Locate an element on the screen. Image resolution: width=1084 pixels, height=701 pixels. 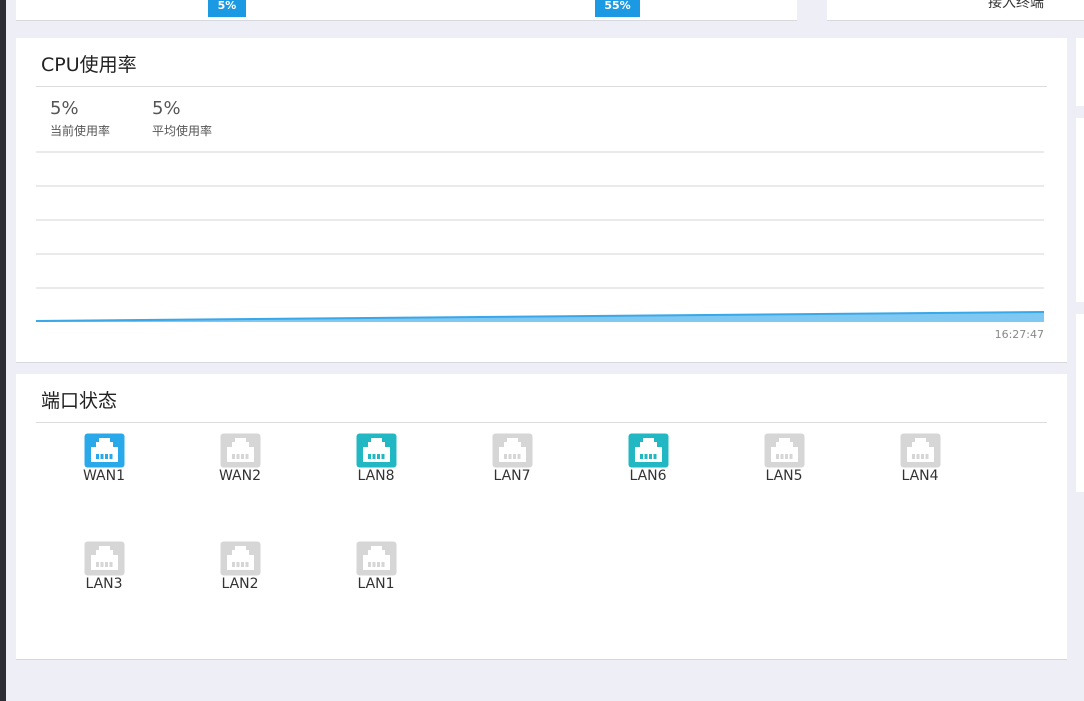
port-label: WAN2 is located at coordinates (240, 476).